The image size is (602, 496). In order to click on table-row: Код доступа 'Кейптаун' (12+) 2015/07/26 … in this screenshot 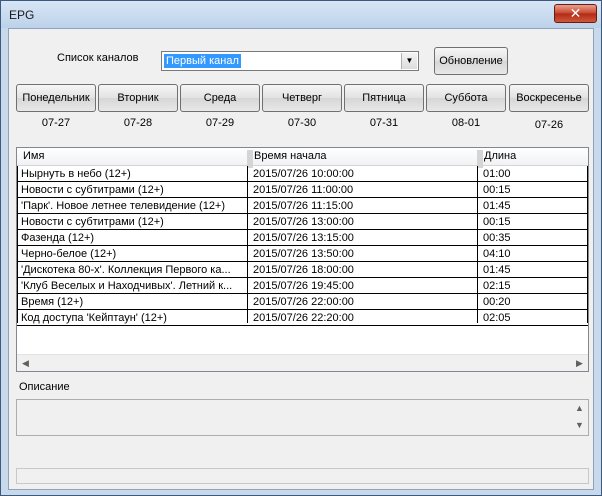, I will do `click(302, 318)`.